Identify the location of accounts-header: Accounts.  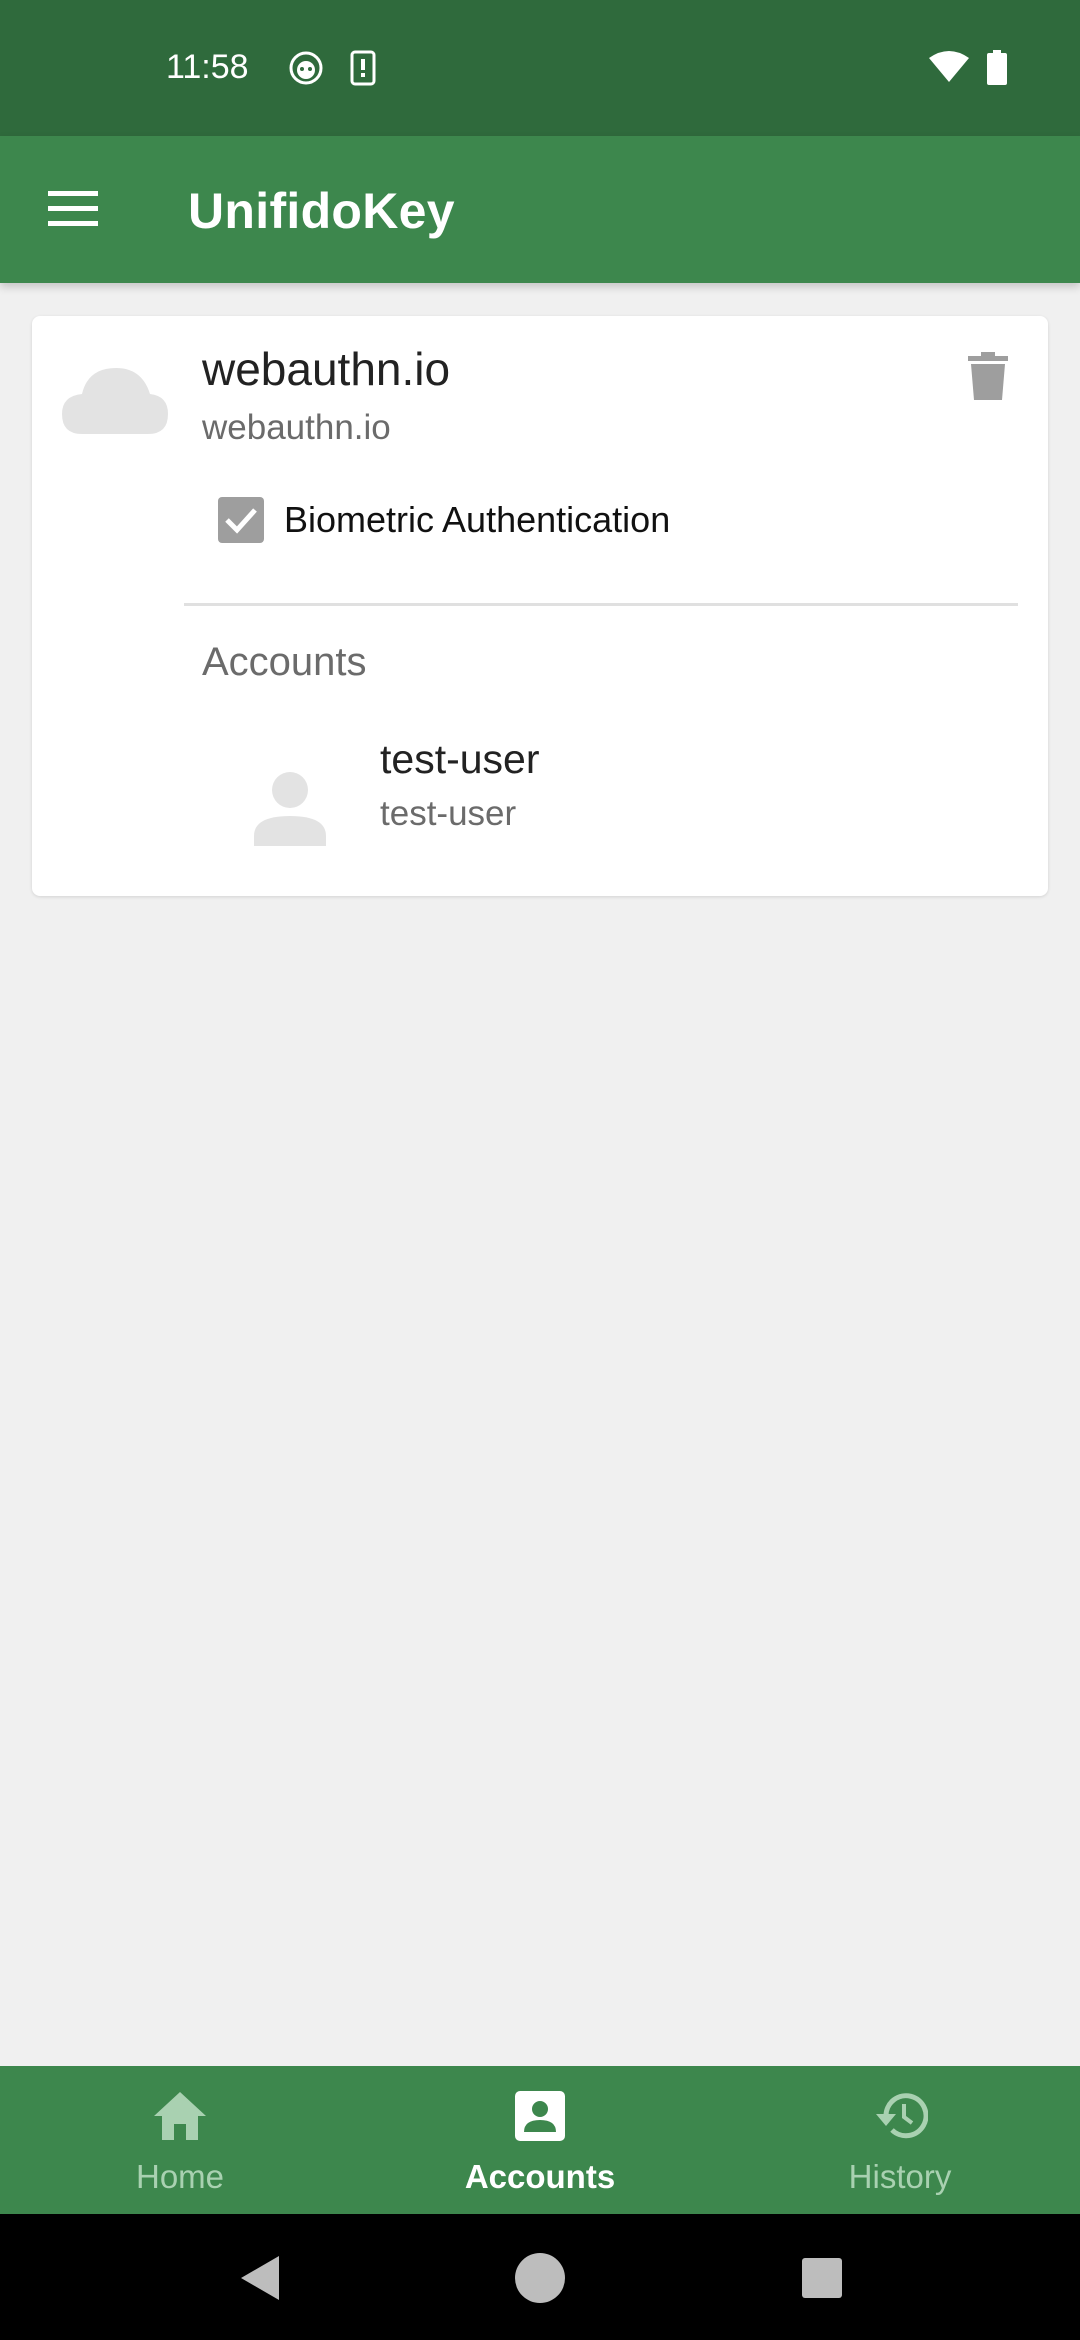
(284, 662).